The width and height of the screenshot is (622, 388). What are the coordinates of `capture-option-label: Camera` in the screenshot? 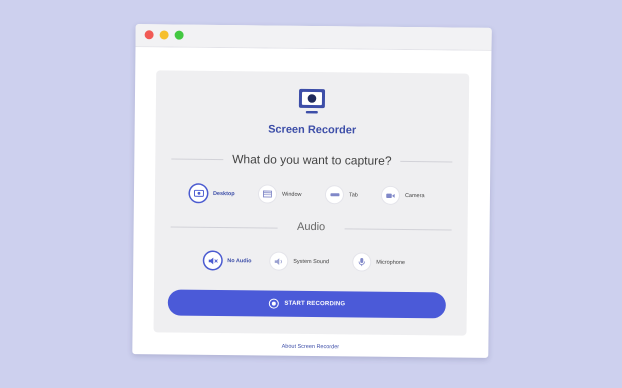 It's located at (414, 195).